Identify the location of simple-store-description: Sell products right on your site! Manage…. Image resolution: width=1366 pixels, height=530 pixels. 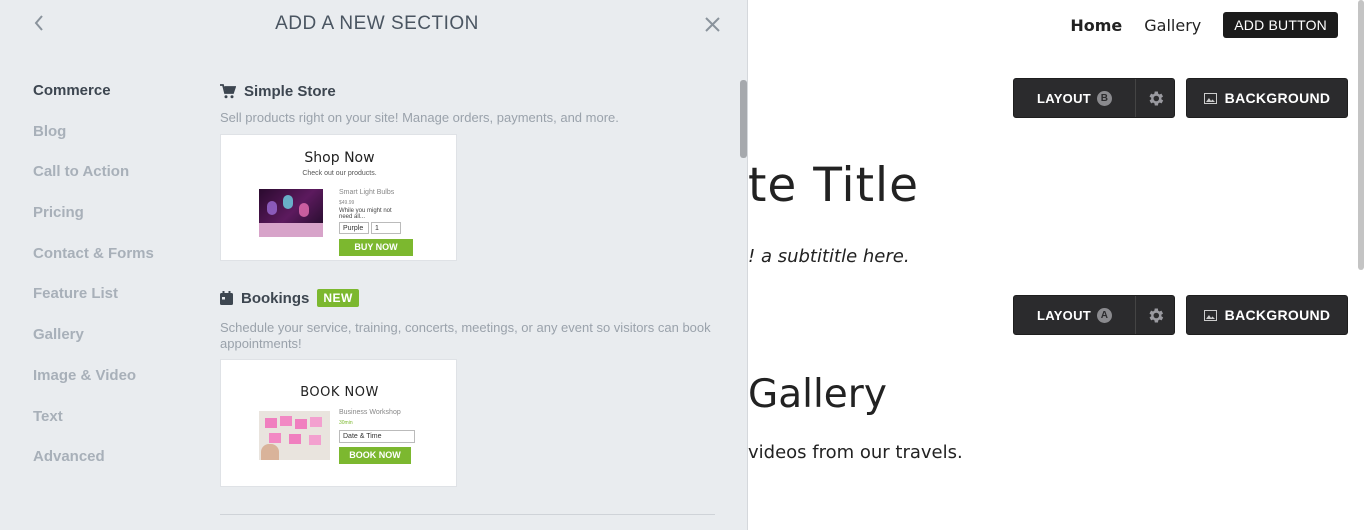
(419, 117).